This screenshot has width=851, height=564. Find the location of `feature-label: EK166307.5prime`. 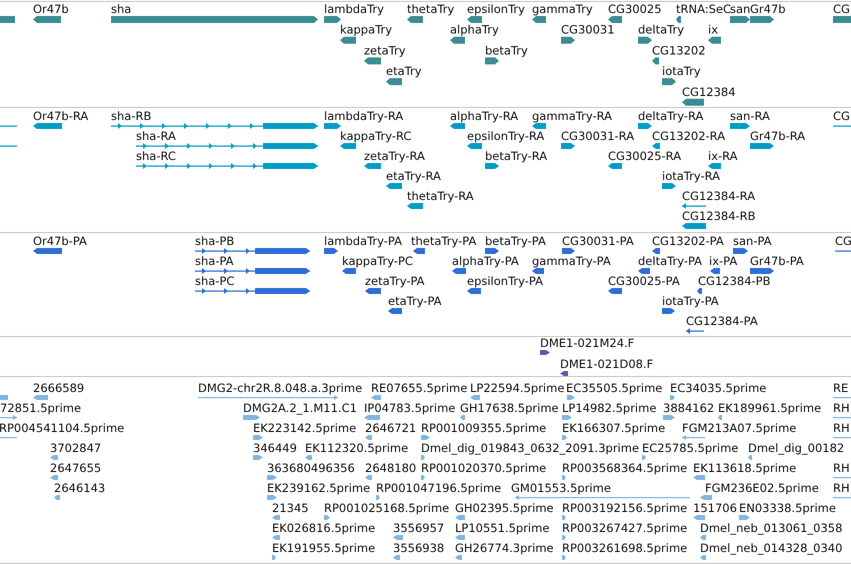

feature-label: EK166307.5prime is located at coordinates (614, 428).